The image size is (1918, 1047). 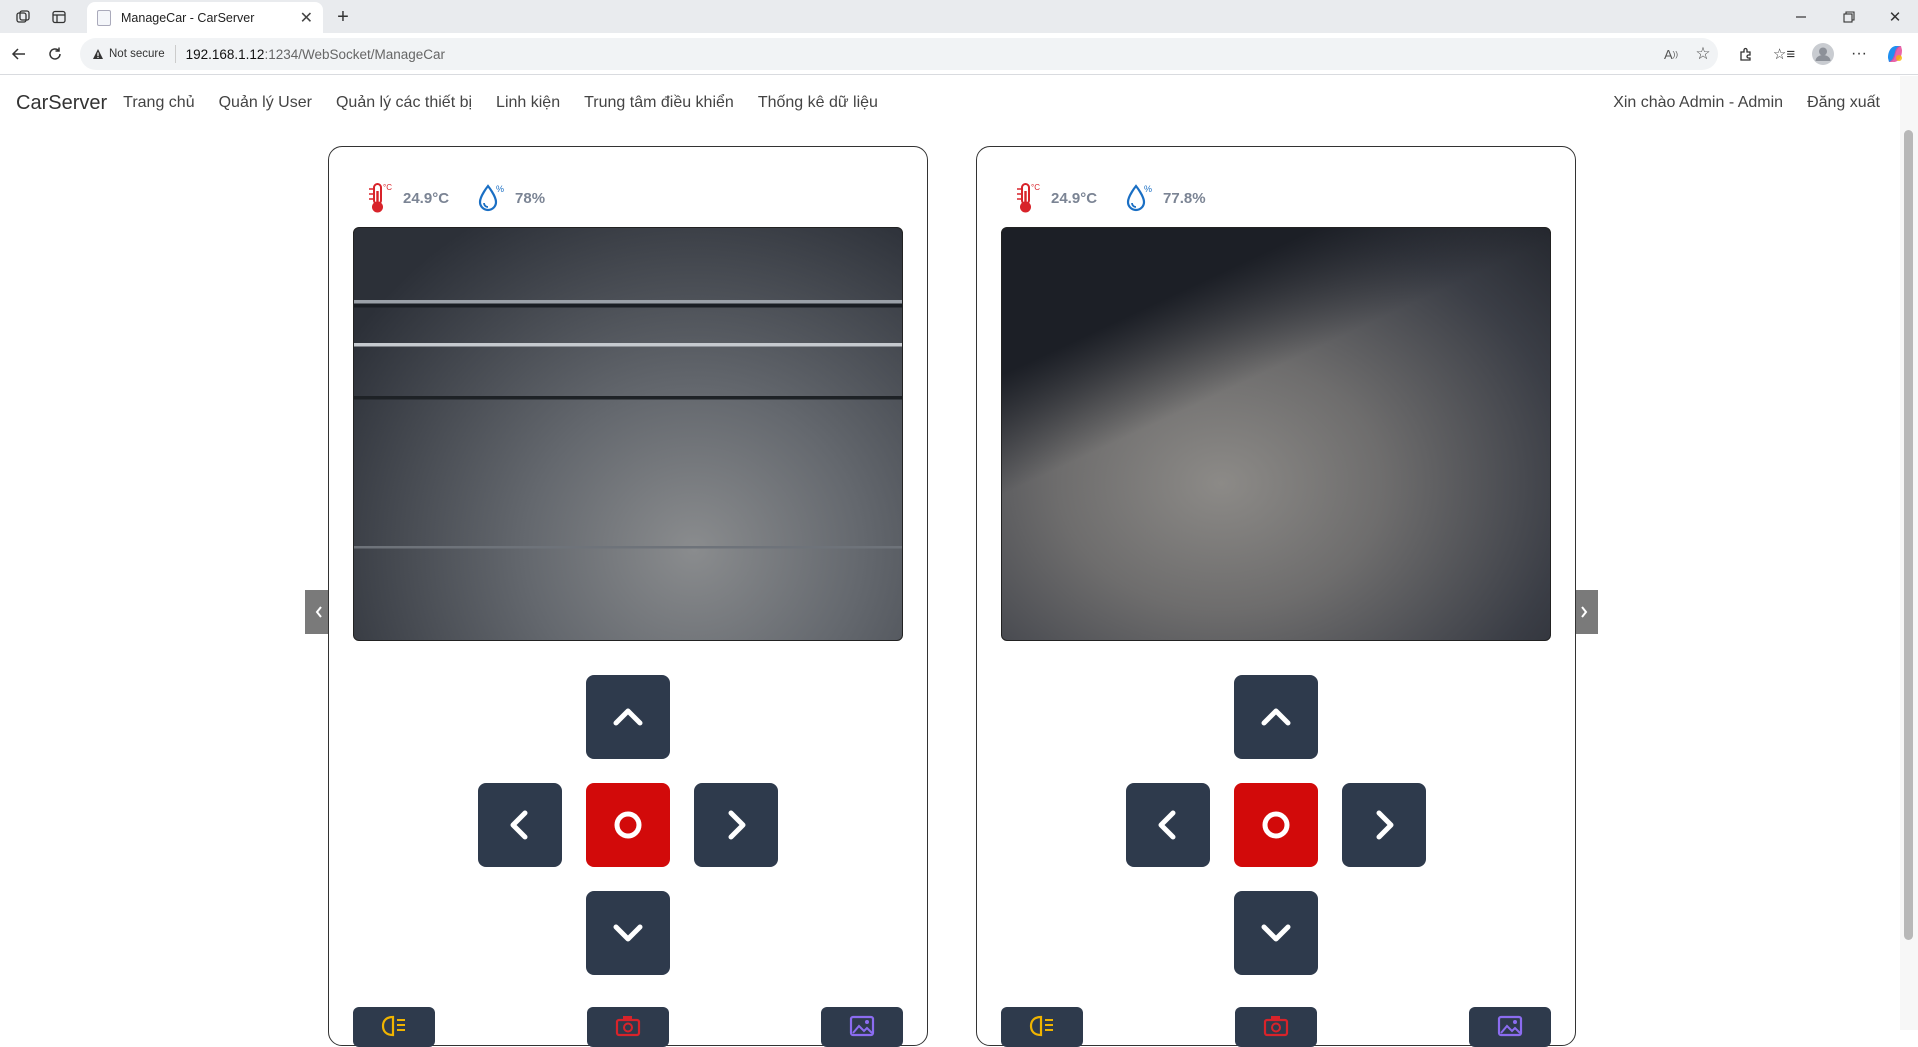 What do you see at coordinates (265, 103) in the screenshot?
I see `nav-link-users: Quản lý User` at bounding box center [265, 103].